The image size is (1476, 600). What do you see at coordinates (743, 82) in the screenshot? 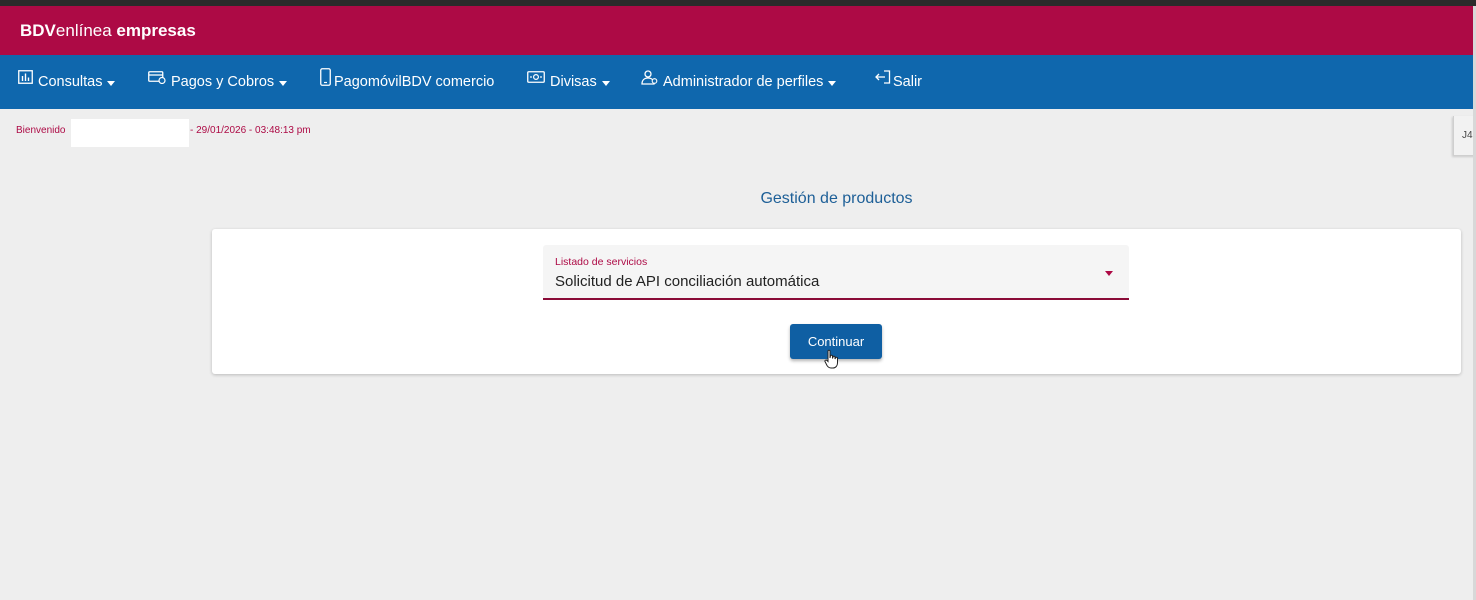
I see `nav-item-administrador-label: Administrador de perfiles` at bounding box center [743, 82].